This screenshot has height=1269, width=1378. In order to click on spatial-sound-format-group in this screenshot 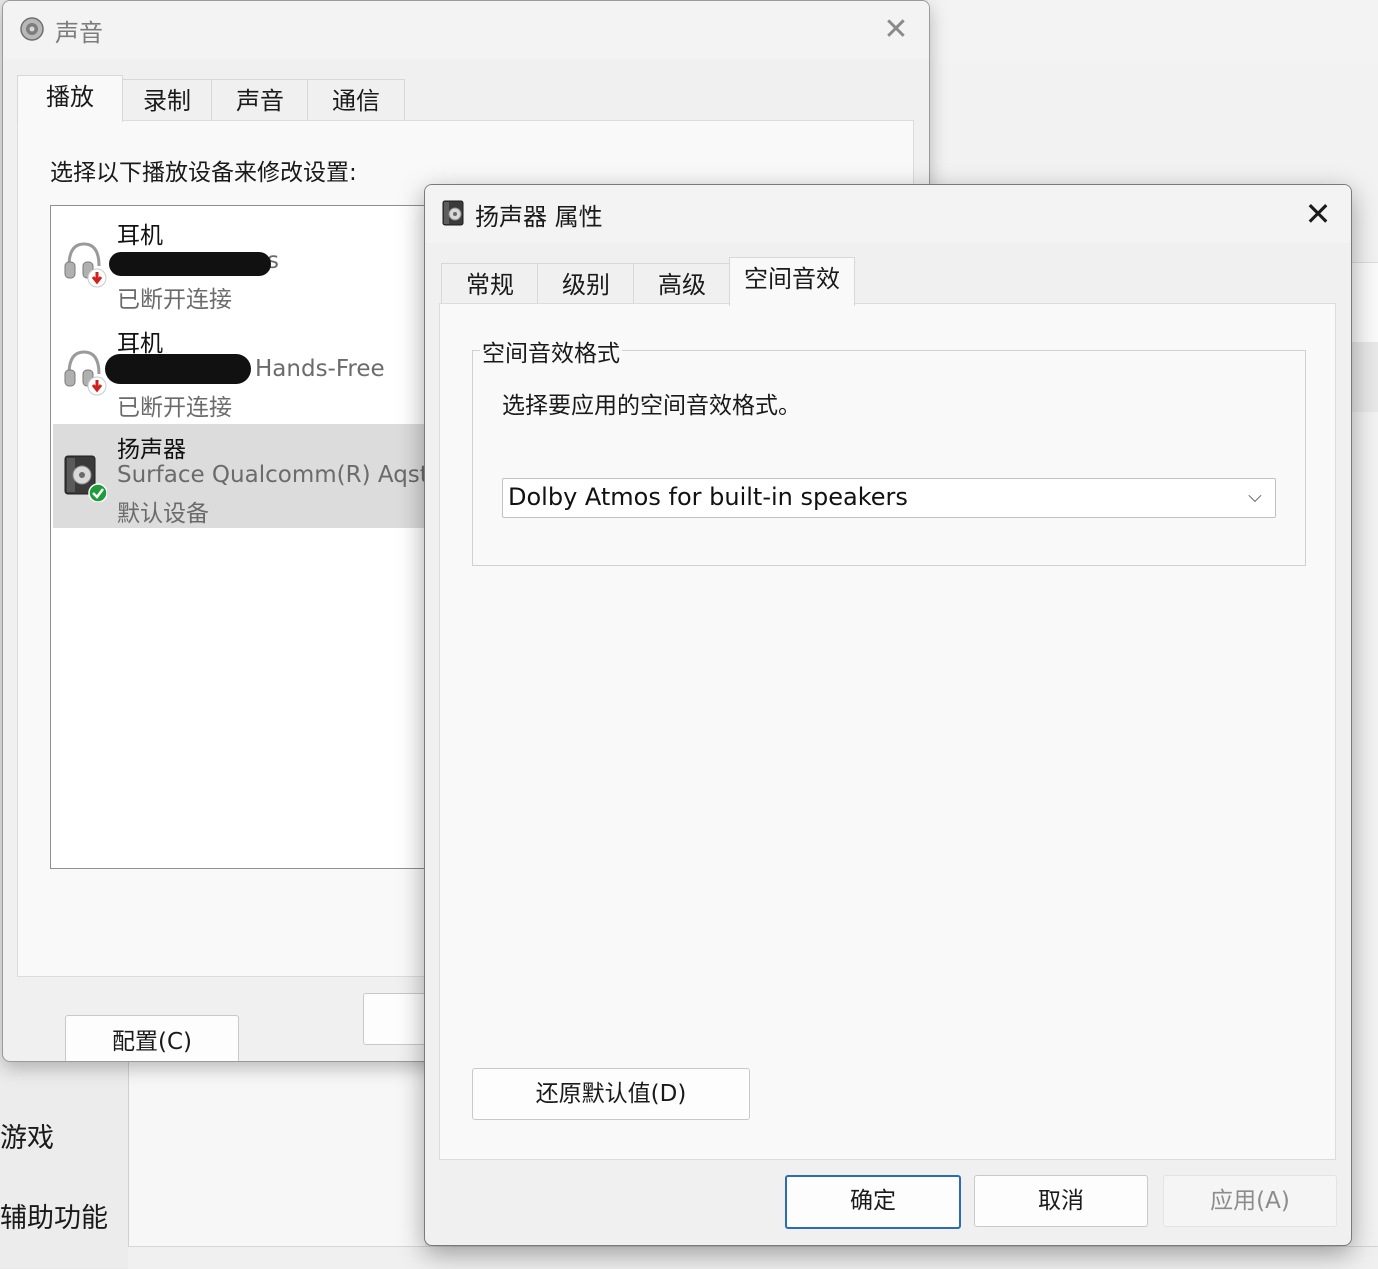, I will do `click(889, 458)`.